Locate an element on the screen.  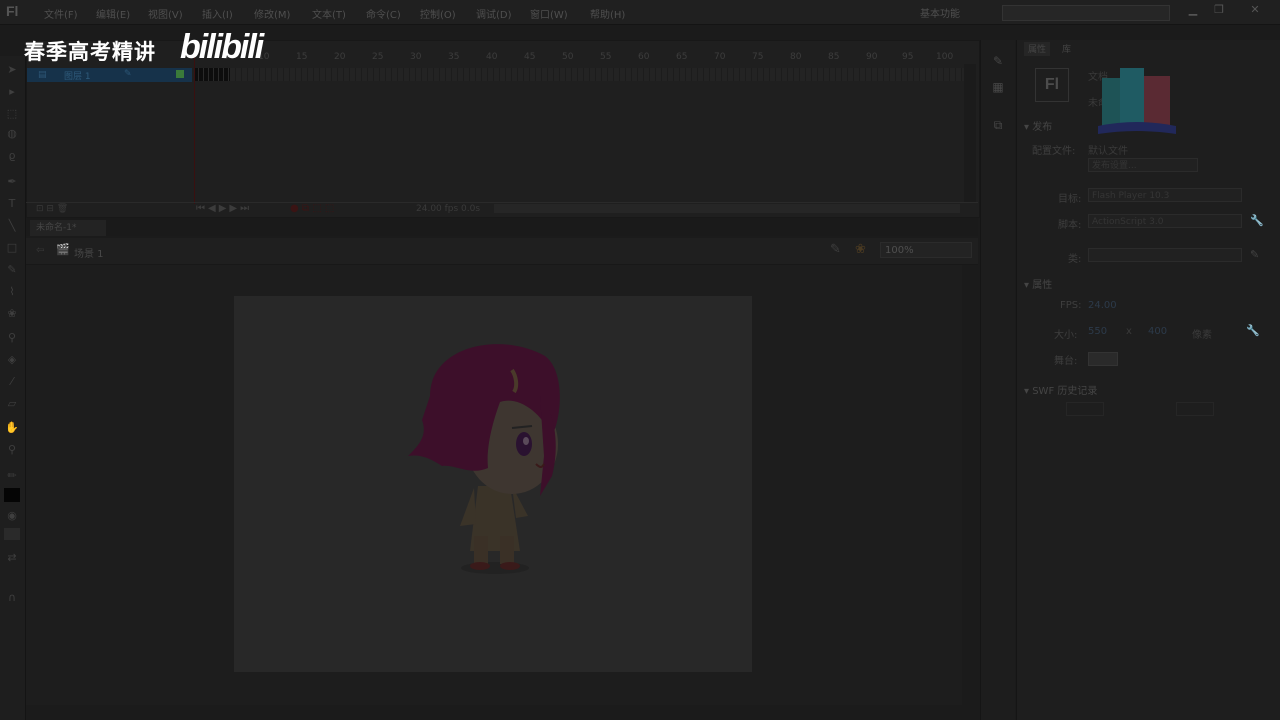
menu-edit: 编辑(E) is located at coordinates (113, 13).